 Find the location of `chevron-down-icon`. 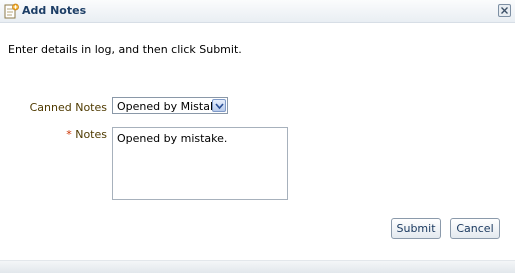

chevron-down-icon is located at coordinates (219, 105).